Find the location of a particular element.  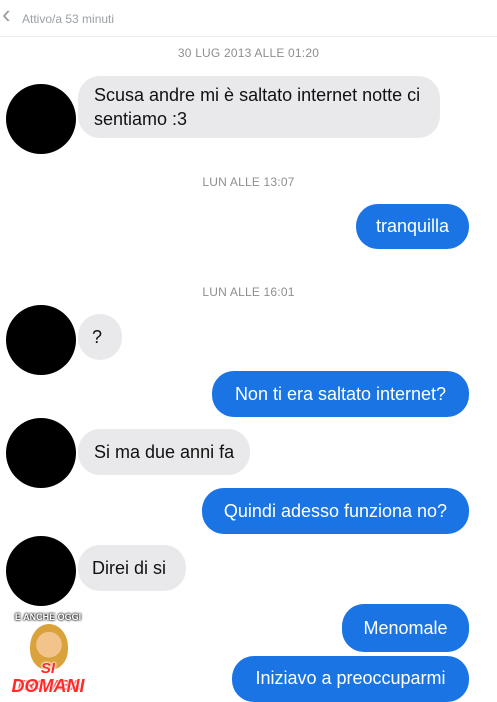

message-outgoing: tranquilla is located at coordinates (412, 226).